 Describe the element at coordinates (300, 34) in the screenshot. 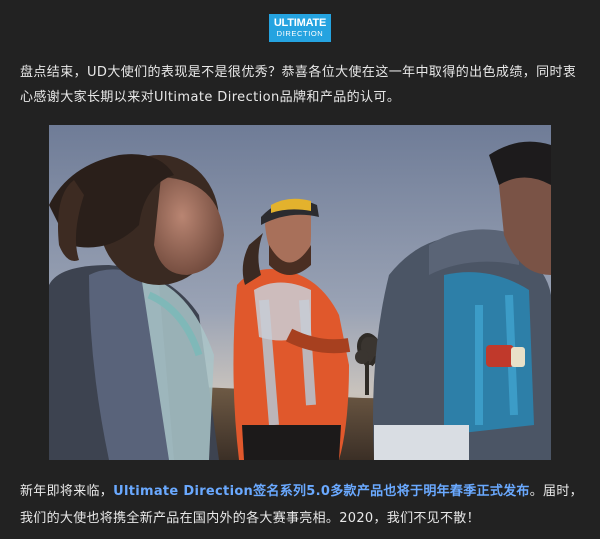

I see `logo-line2: DIRECTION` at that location.